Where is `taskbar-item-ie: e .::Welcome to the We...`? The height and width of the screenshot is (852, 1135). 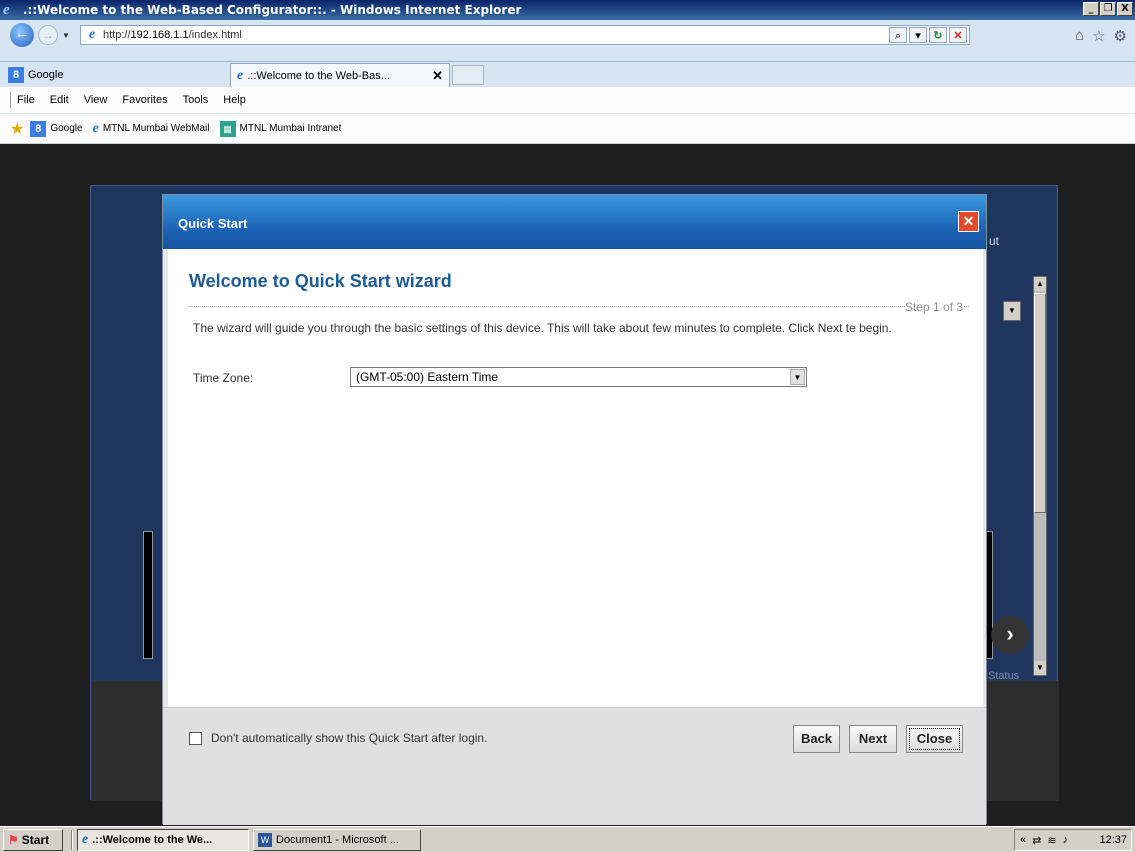 taskbar-item-ie: e .::Welcome to the We... is located at coordinates (163, 839).